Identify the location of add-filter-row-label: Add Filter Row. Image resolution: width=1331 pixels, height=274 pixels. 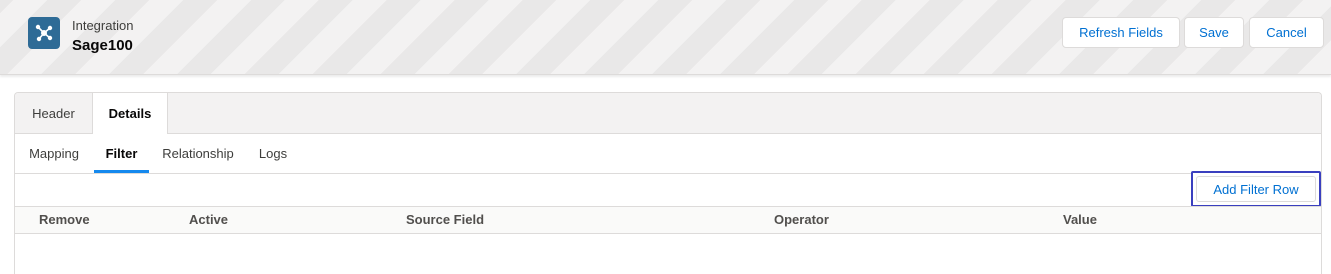
(1256, 189).